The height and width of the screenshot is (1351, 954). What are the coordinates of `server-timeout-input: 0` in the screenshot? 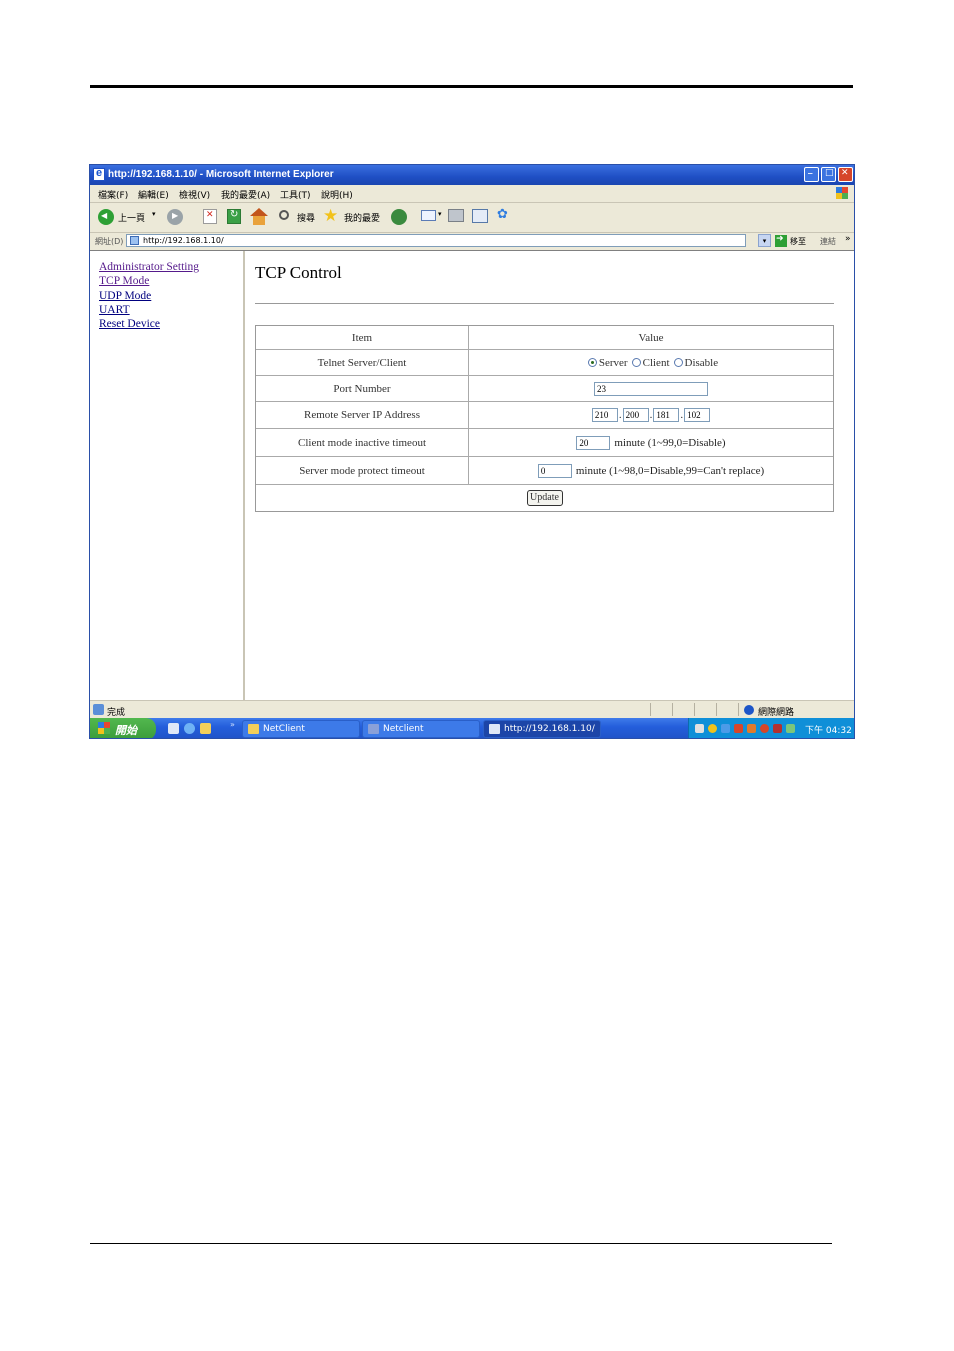 It's located at (554, 470).